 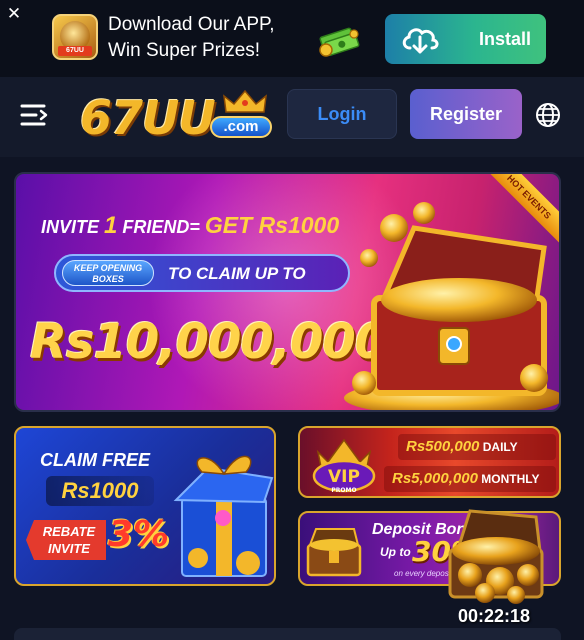 I want to click on rebate-invite-badge: REBATE INVITE 3%, so click(x=101, y=538).